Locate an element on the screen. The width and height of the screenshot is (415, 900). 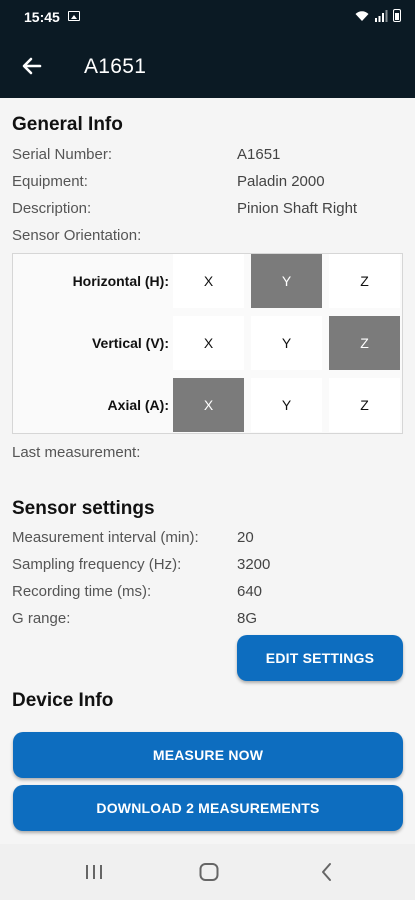
setting-label: G range: is located at coordinates (41, 618).